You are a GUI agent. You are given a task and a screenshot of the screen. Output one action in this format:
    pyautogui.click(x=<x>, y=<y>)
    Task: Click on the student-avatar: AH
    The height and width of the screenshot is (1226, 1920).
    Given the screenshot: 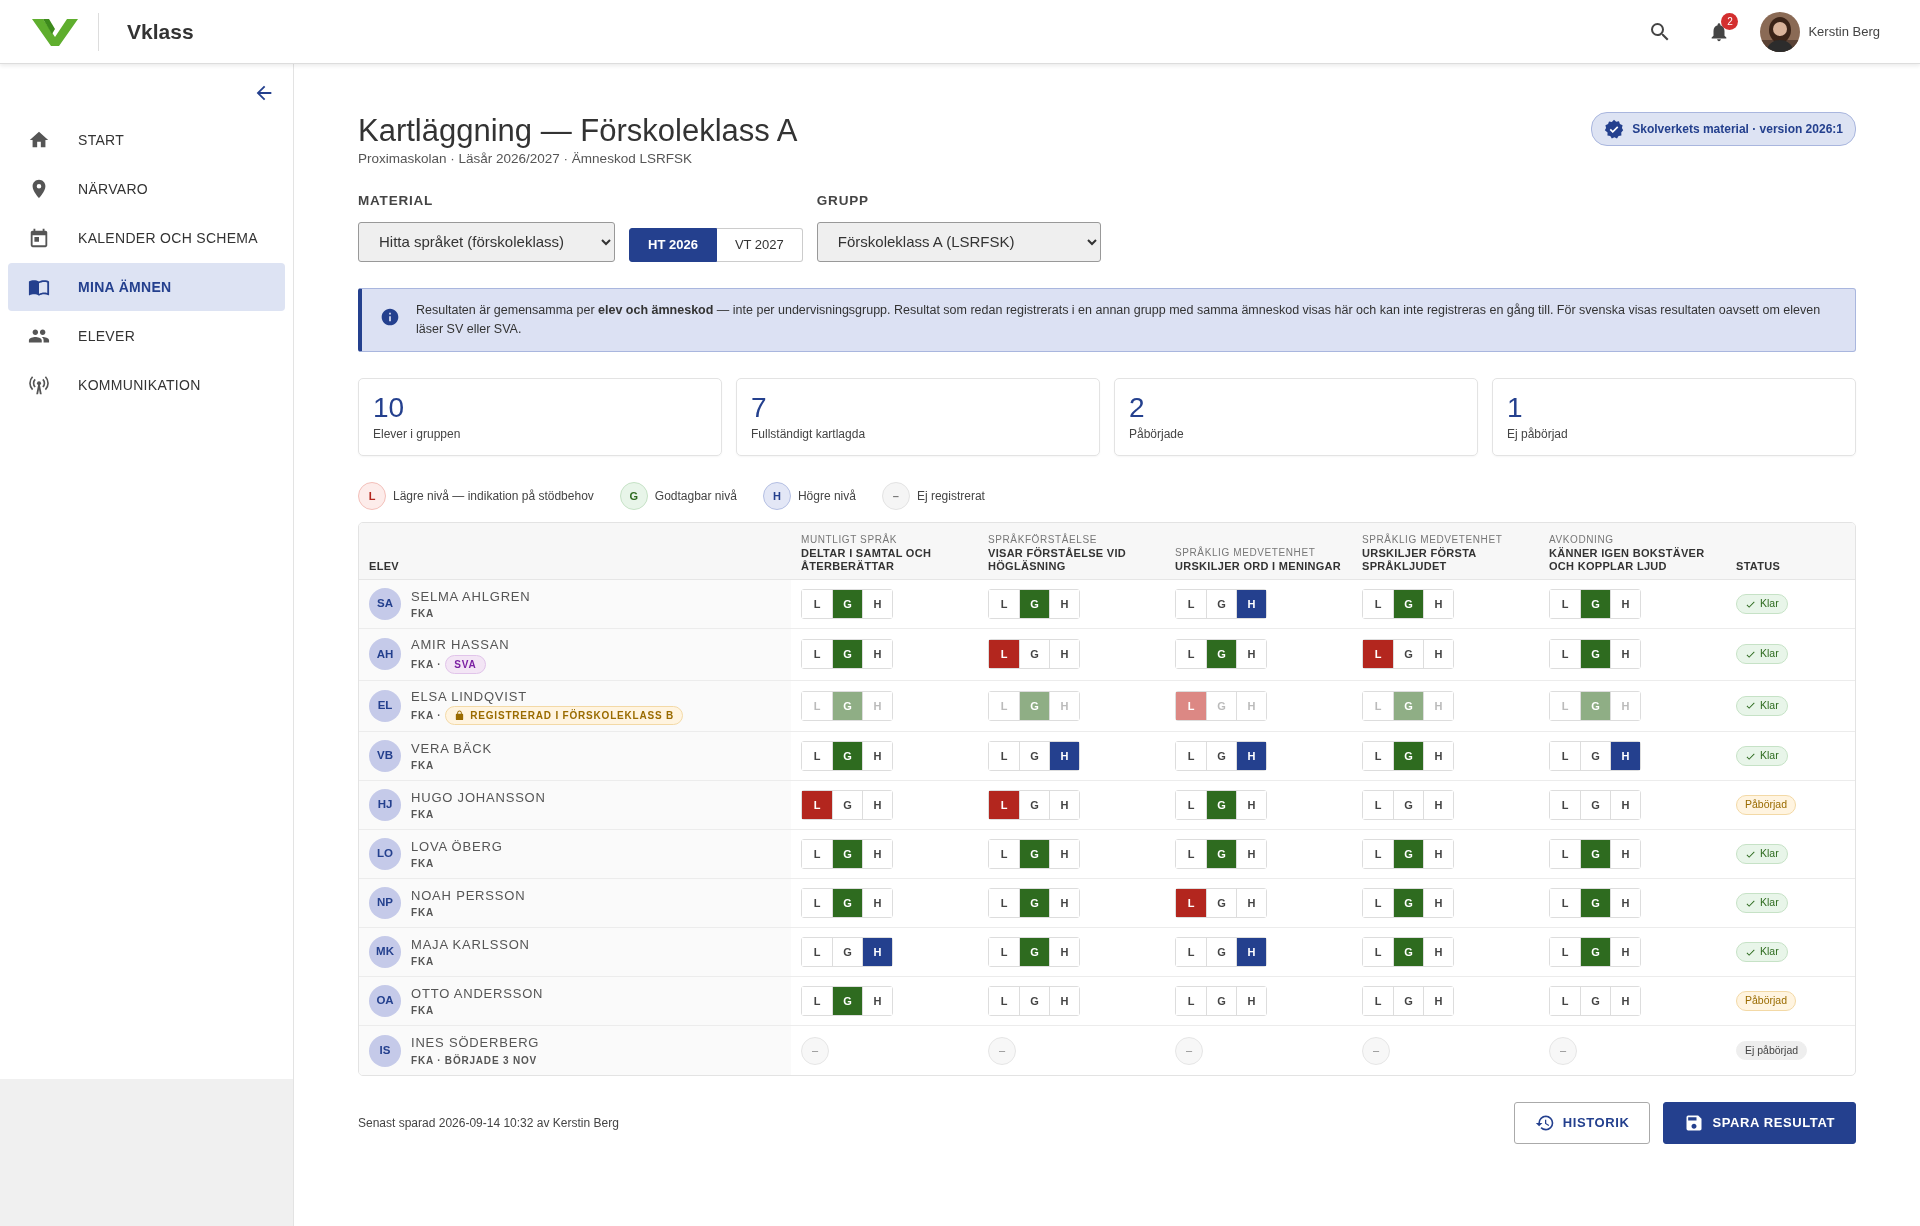 What is the action you would take?
    pyautogui.click(x=385, y=654)
    